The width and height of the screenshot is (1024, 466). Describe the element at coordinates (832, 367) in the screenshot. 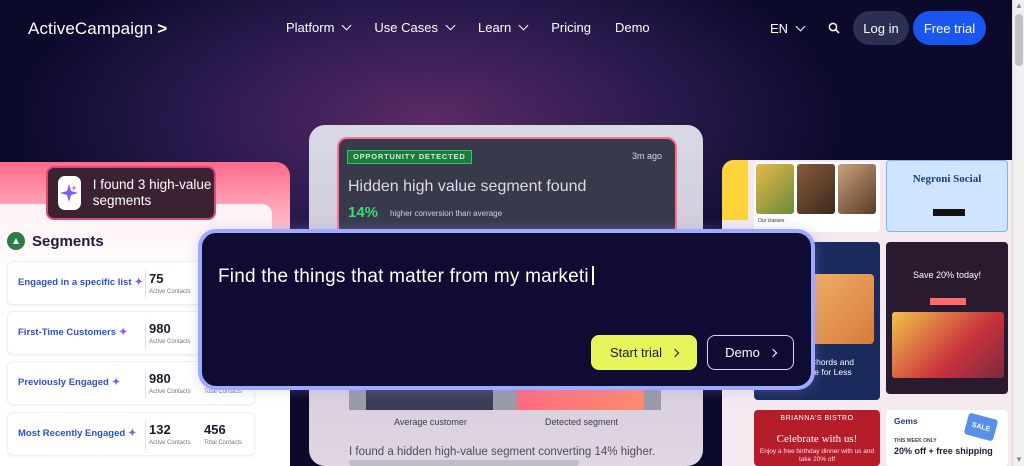

I see `template-text: Chords and ce for Less` at that location.